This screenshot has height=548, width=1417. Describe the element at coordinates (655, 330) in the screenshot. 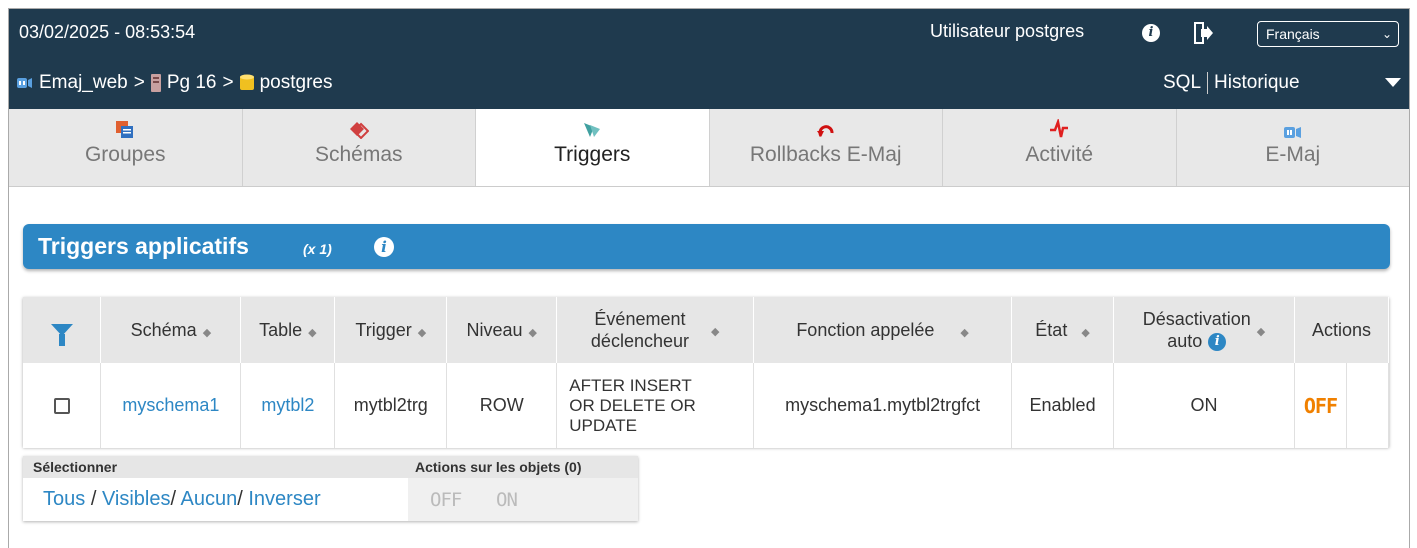

I see `col-event: Événement déclencheur ◆` at that location.